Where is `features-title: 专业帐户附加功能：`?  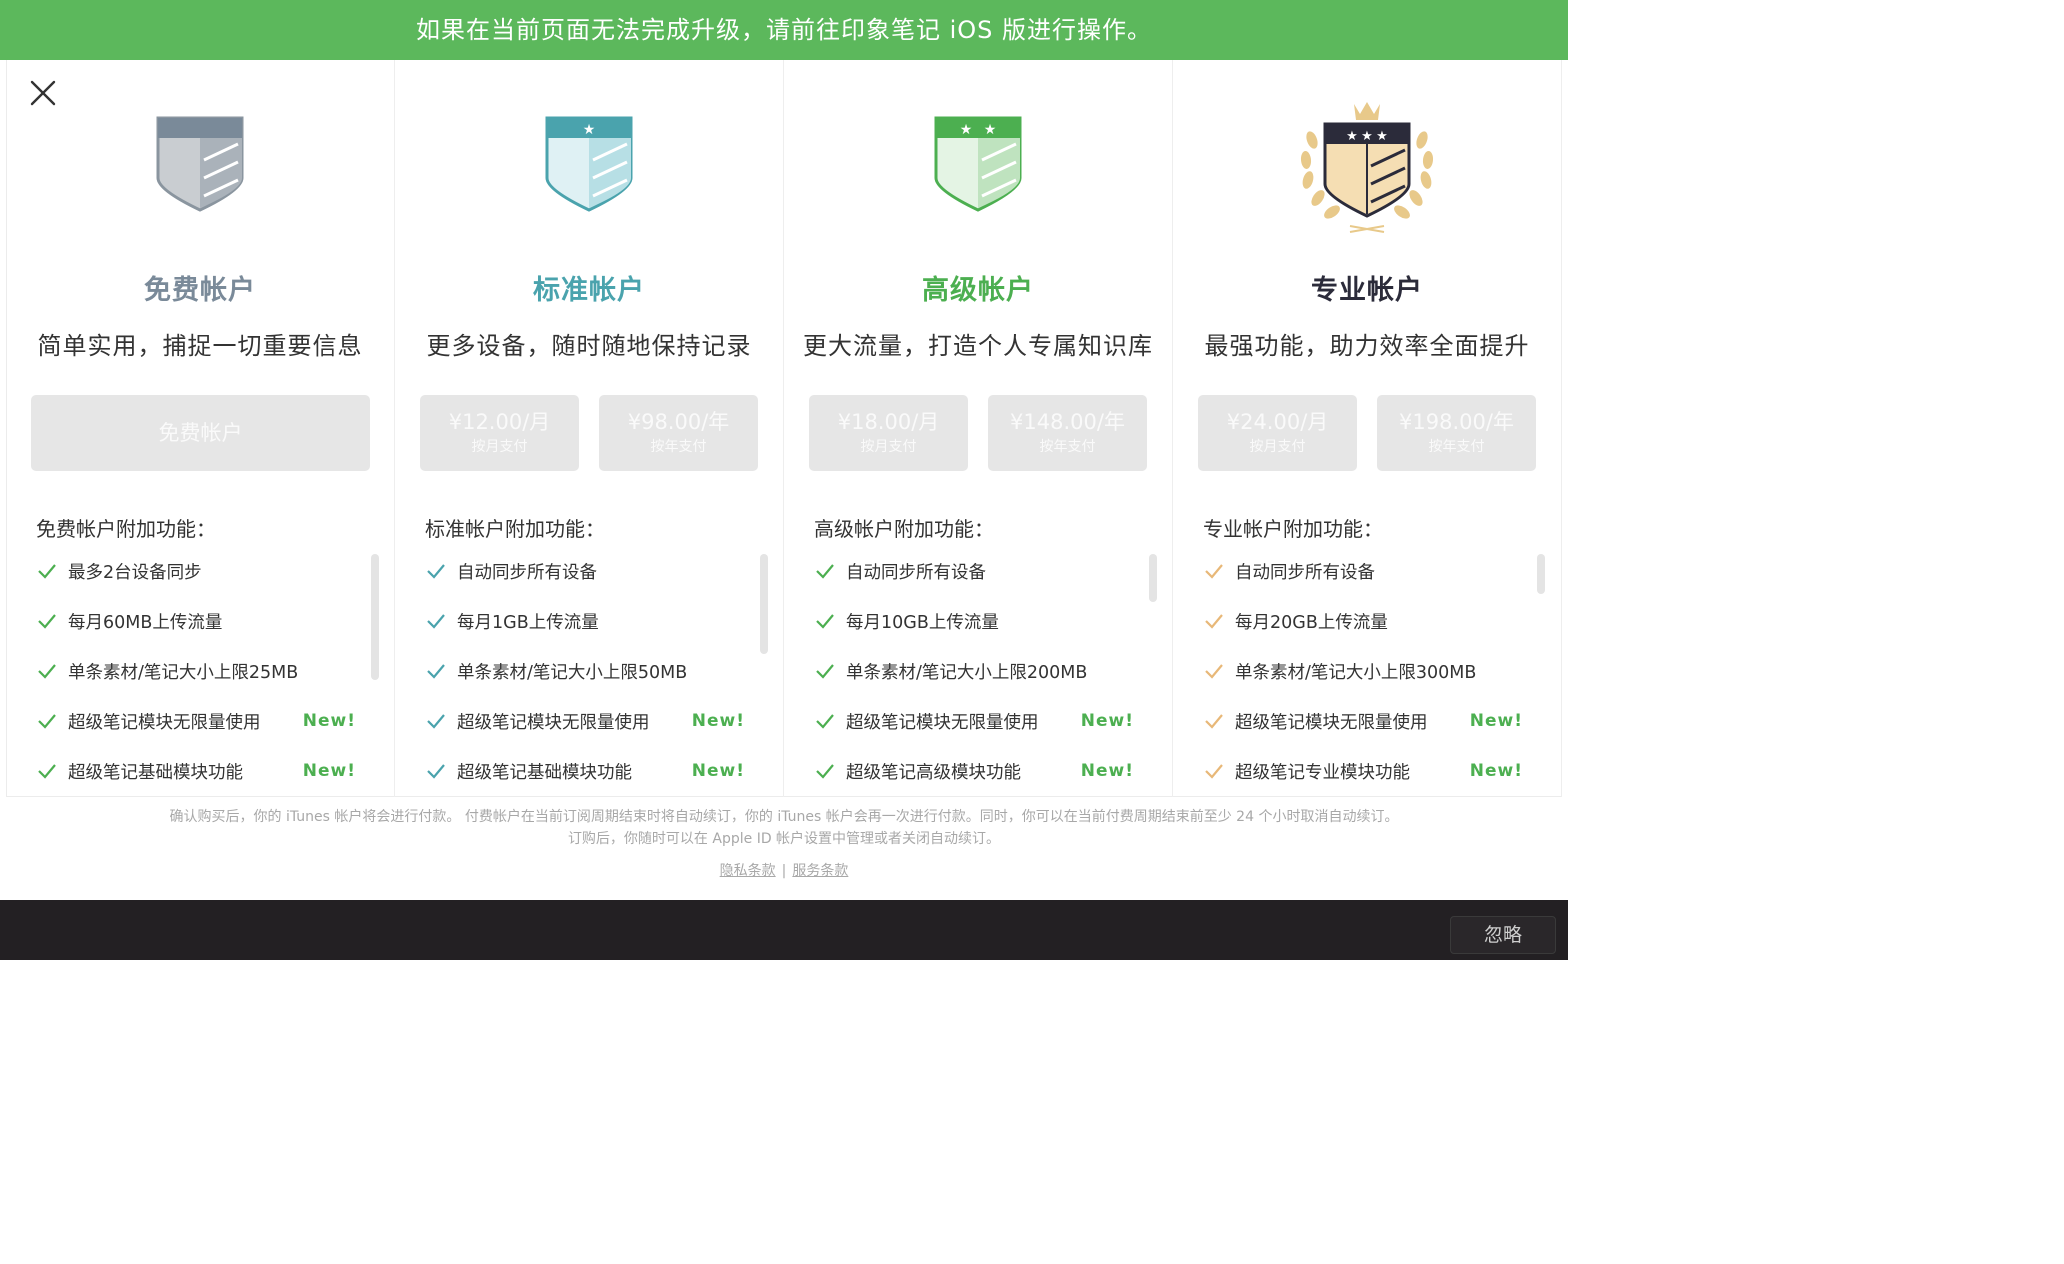
features-title: 专业帐户附加功能： is located at coordinates (1293, 529).